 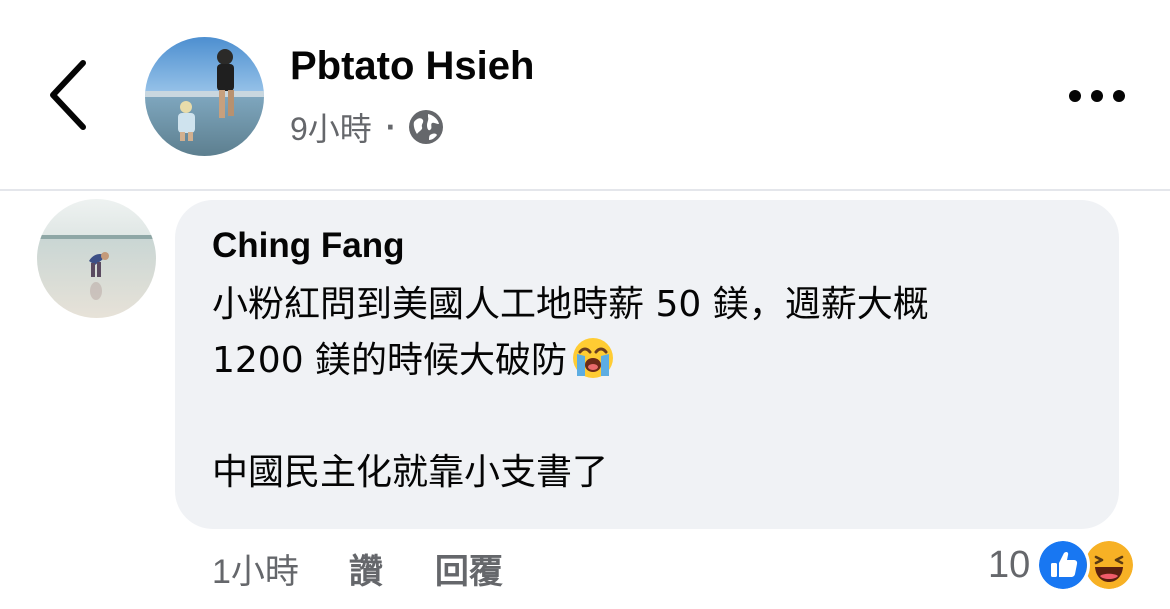 I want to click on comment-time: 1小時, so click(x=255, y=568).